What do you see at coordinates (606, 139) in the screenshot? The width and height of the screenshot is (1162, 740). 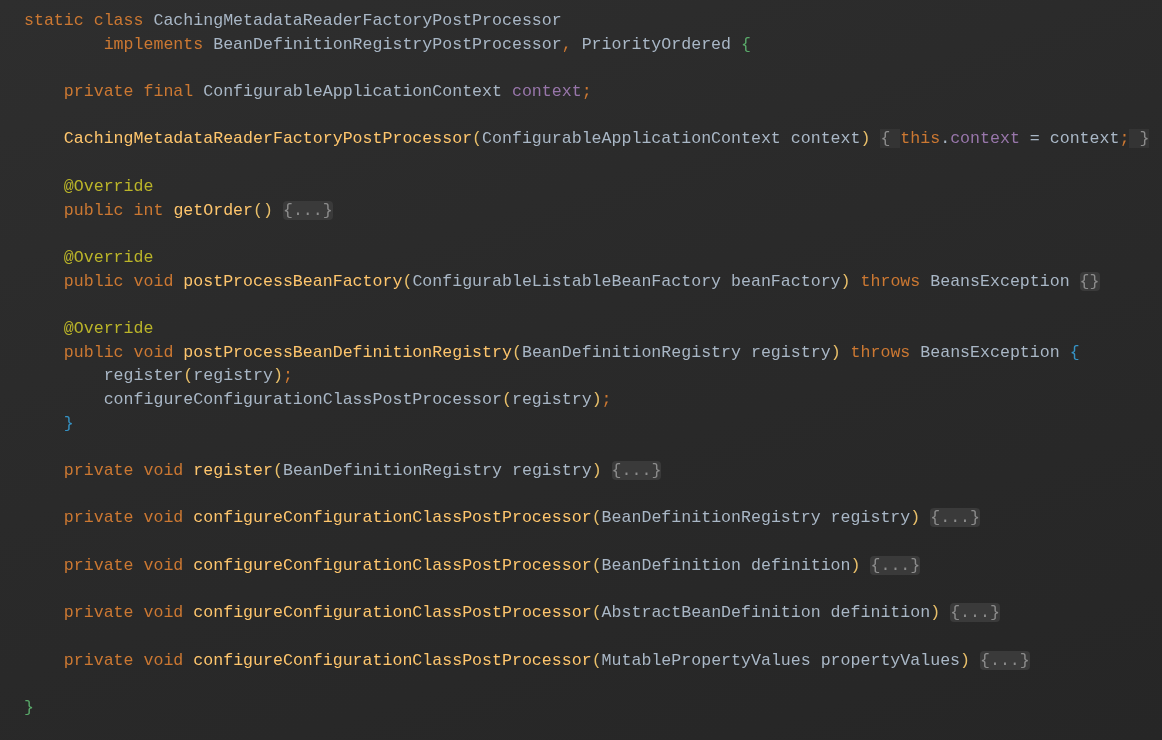 I see `code-line: CachingMetadataReaderFactoryPostProcessor(ConfigurableApplicationContext context) { this.context = context; }` at bounding box center [606, 139].